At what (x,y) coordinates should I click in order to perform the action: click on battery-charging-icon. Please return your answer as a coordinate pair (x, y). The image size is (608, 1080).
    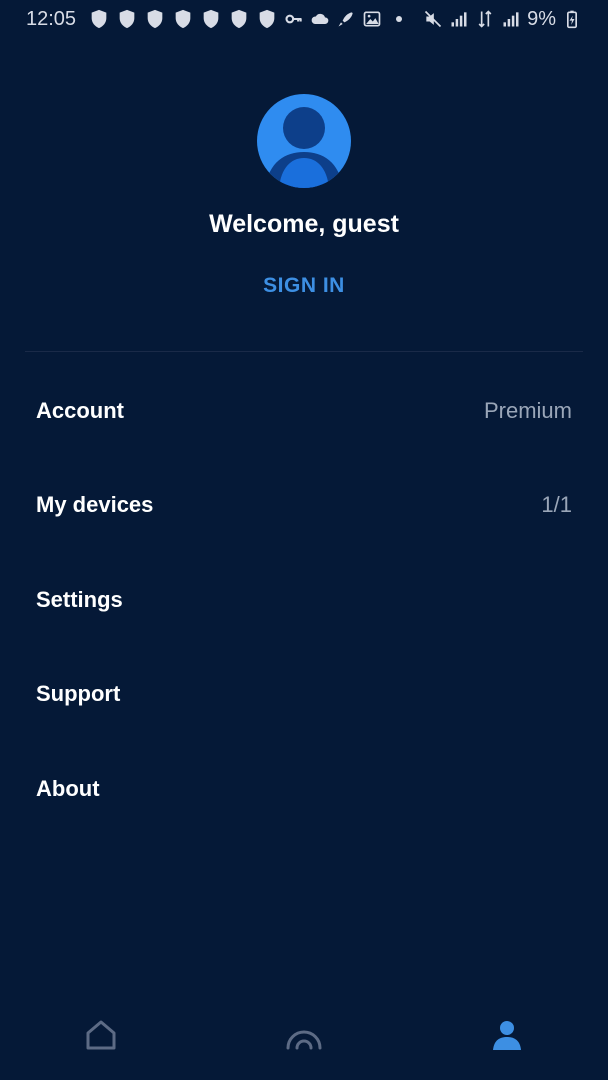
    Looking at the image, I should click on (572, 19).